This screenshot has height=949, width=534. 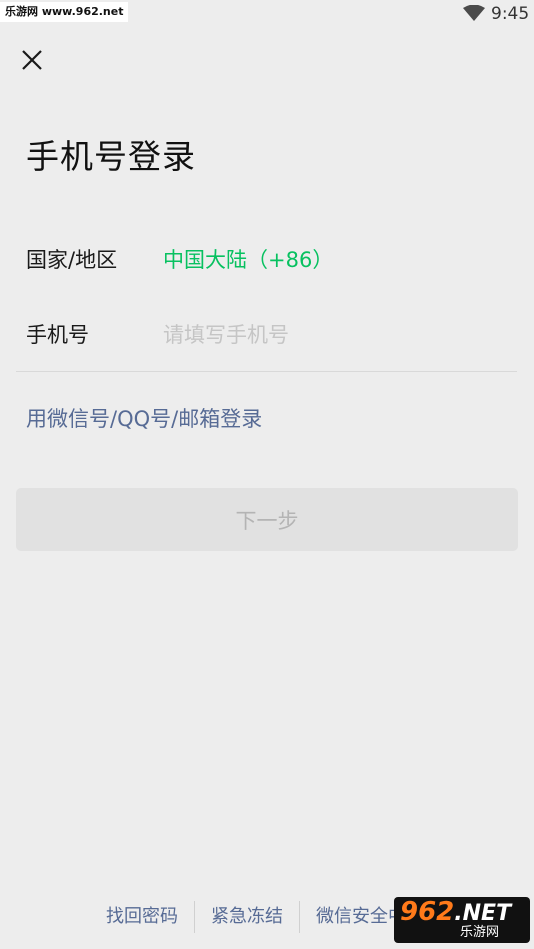 What do you see at coordinates (267, 519) in the screenshot?
I see `next-button: 下一步` at bounding box center [267, 519].